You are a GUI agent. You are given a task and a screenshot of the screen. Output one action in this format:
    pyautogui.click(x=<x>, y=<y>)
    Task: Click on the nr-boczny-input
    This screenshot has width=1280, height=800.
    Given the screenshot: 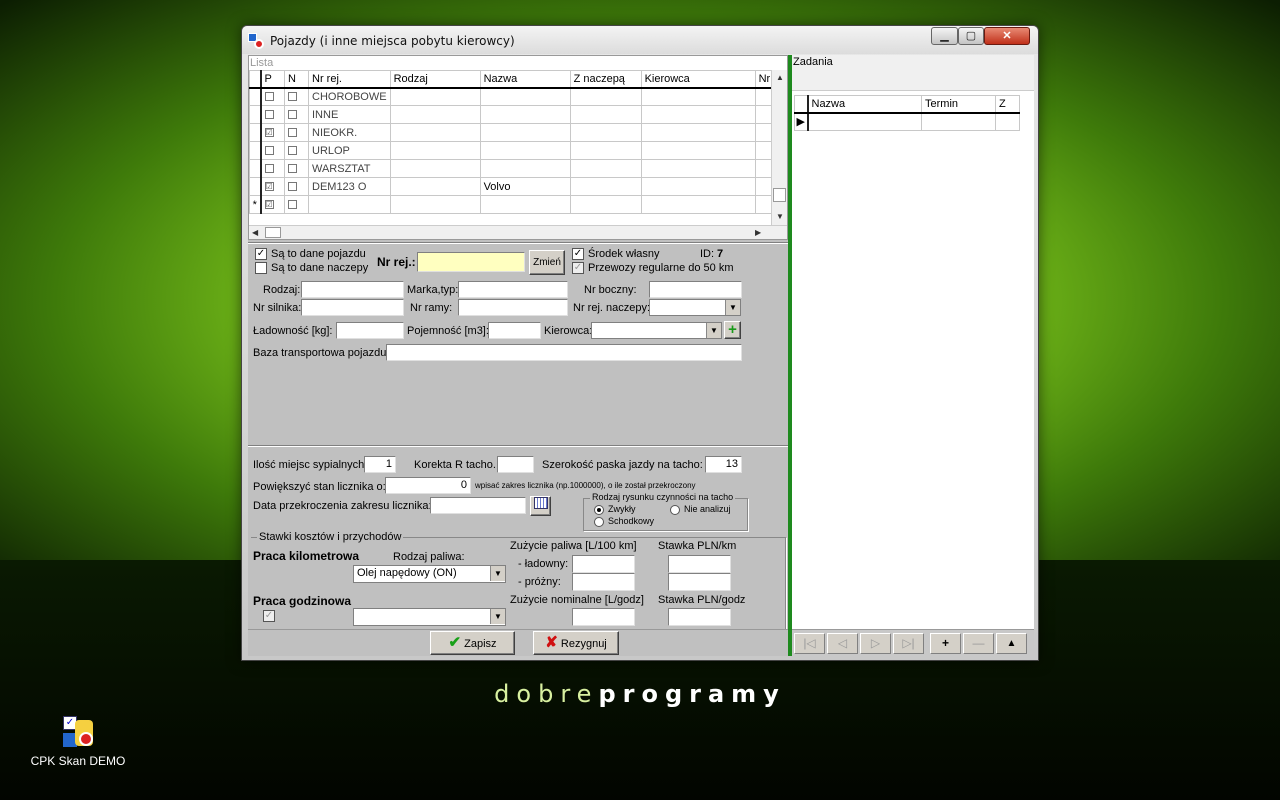 What is the action you would take?
    pyautogui.click(x=695, y=289)
    